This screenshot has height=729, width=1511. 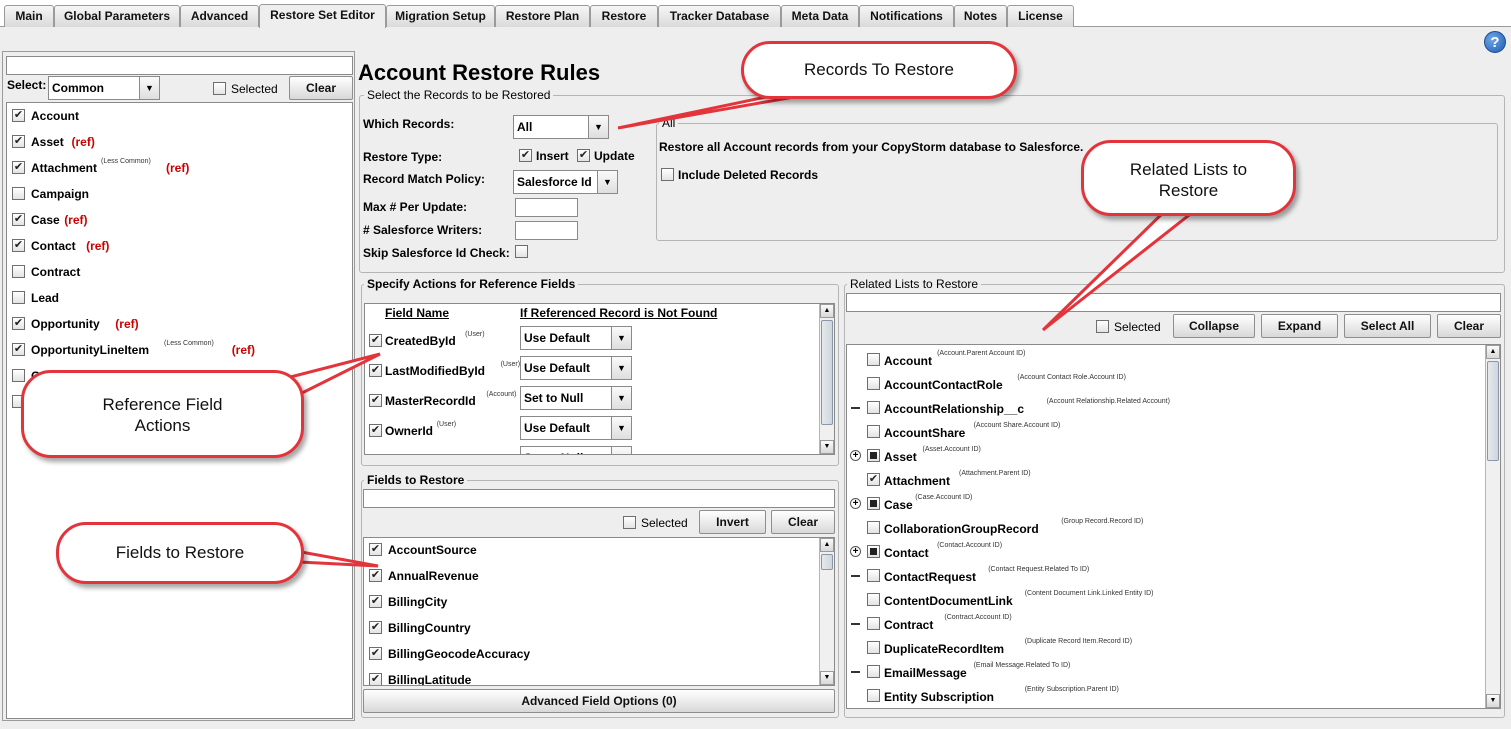 I want to click on reference-callout: Reference Field Actions, so click(x=162, y=414).